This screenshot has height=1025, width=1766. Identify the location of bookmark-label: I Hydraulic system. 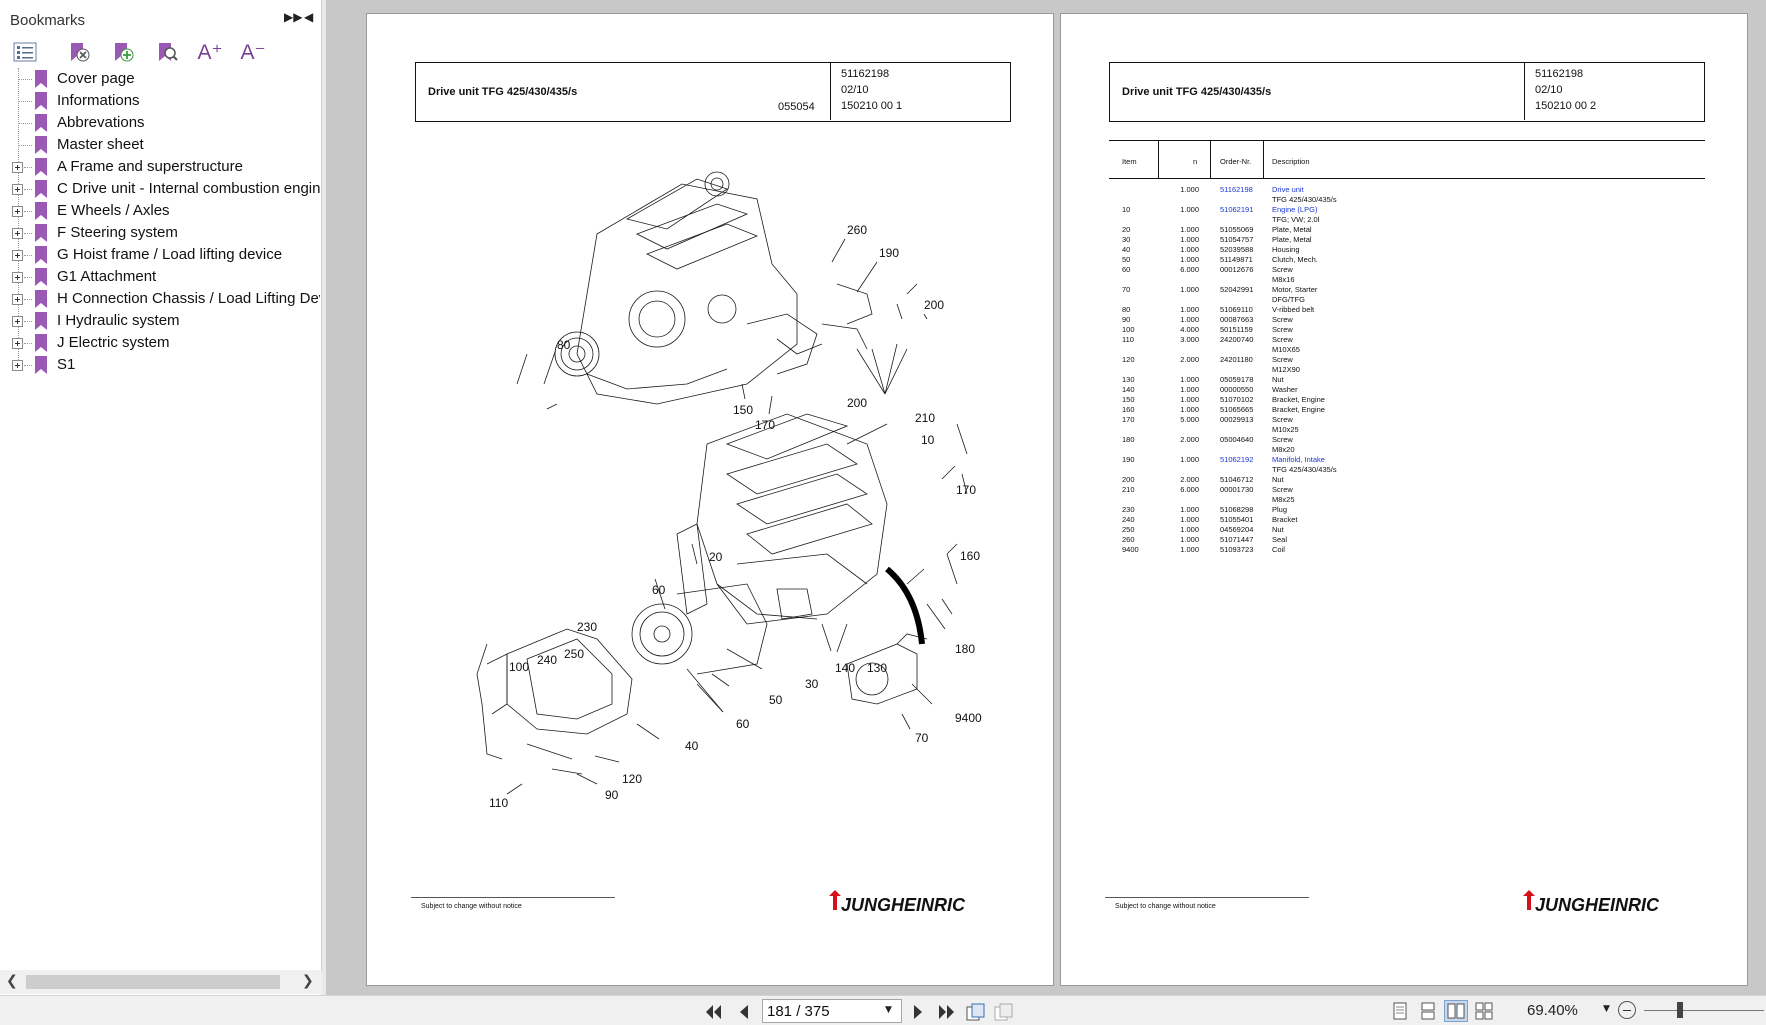
(118, 320).